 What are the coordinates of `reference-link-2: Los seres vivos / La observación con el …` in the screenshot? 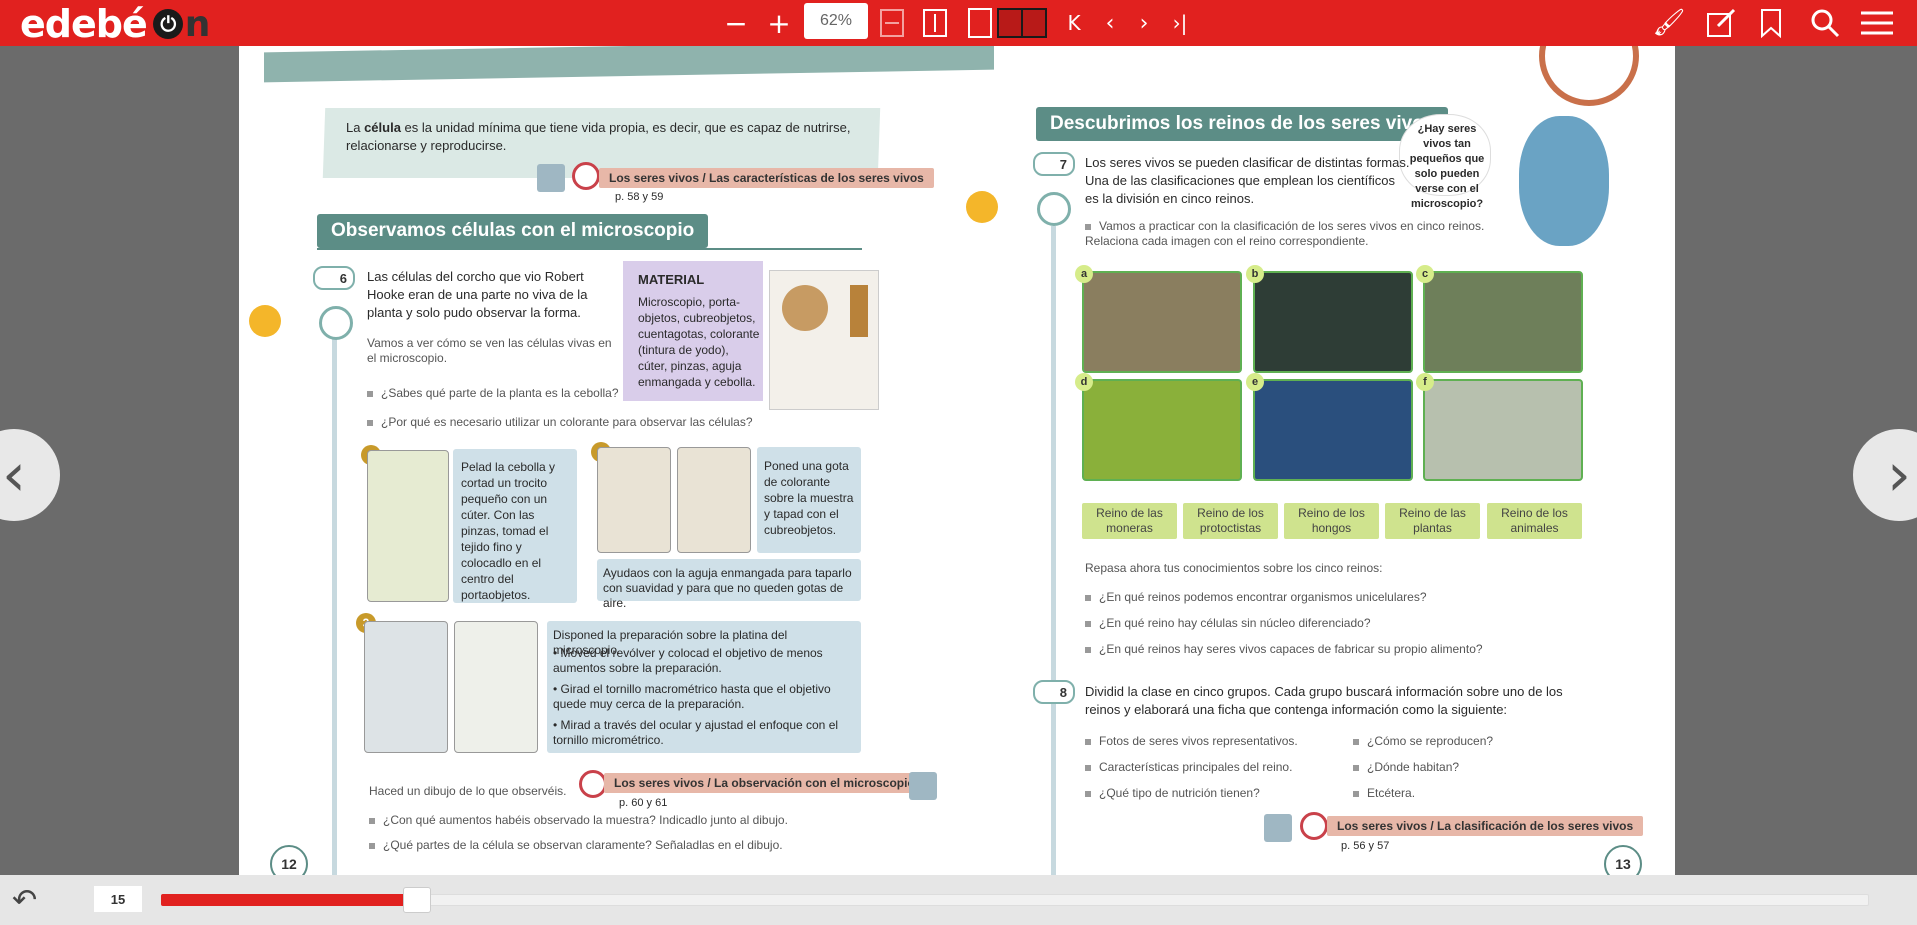 It's located at (764, 783).